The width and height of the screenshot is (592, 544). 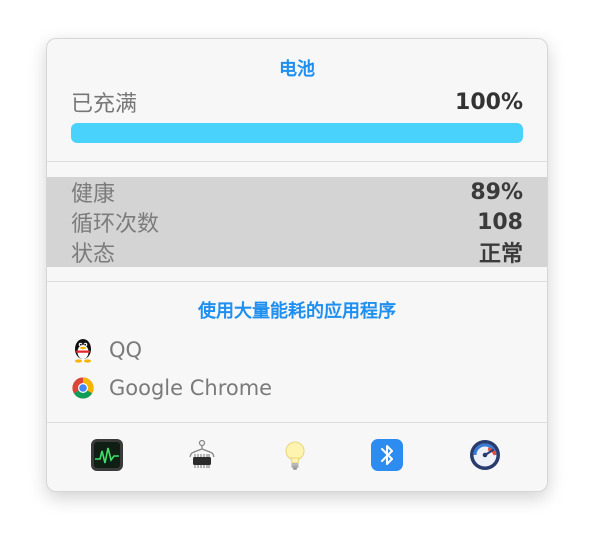 What do you see at coordinates (83, 350) in the screenshot?
I see `qq-penguin-icon` at bounding box center [83, 350].